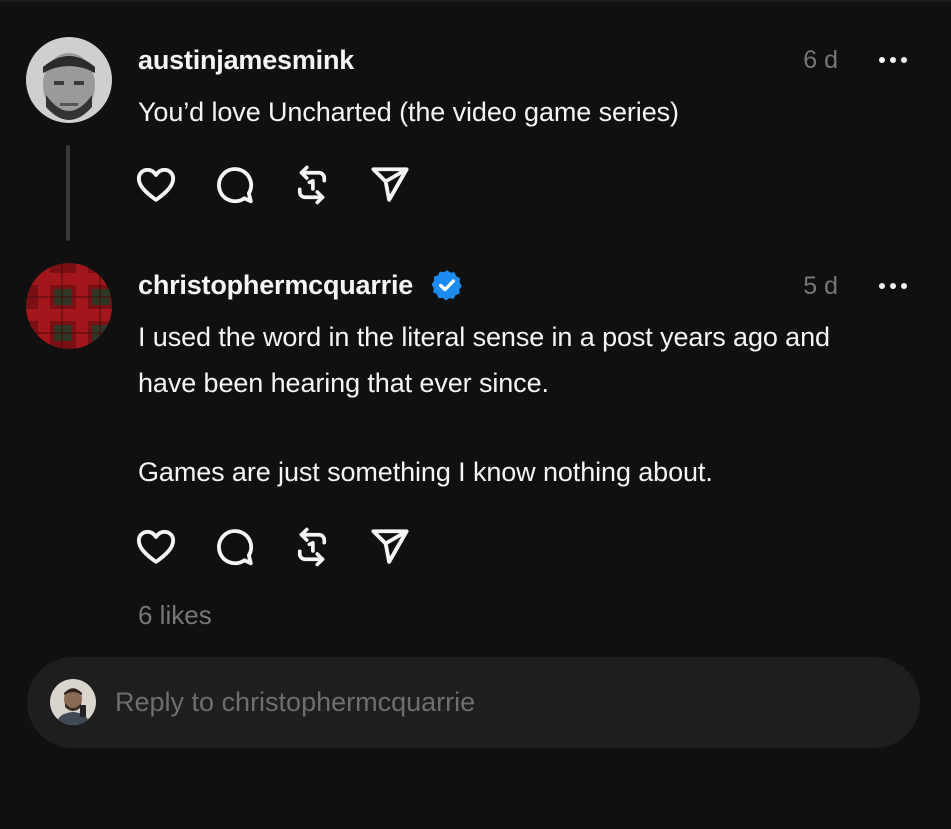 This screenshot has width=951, height=829. I want to click on reply-bar, so click(473, 702).